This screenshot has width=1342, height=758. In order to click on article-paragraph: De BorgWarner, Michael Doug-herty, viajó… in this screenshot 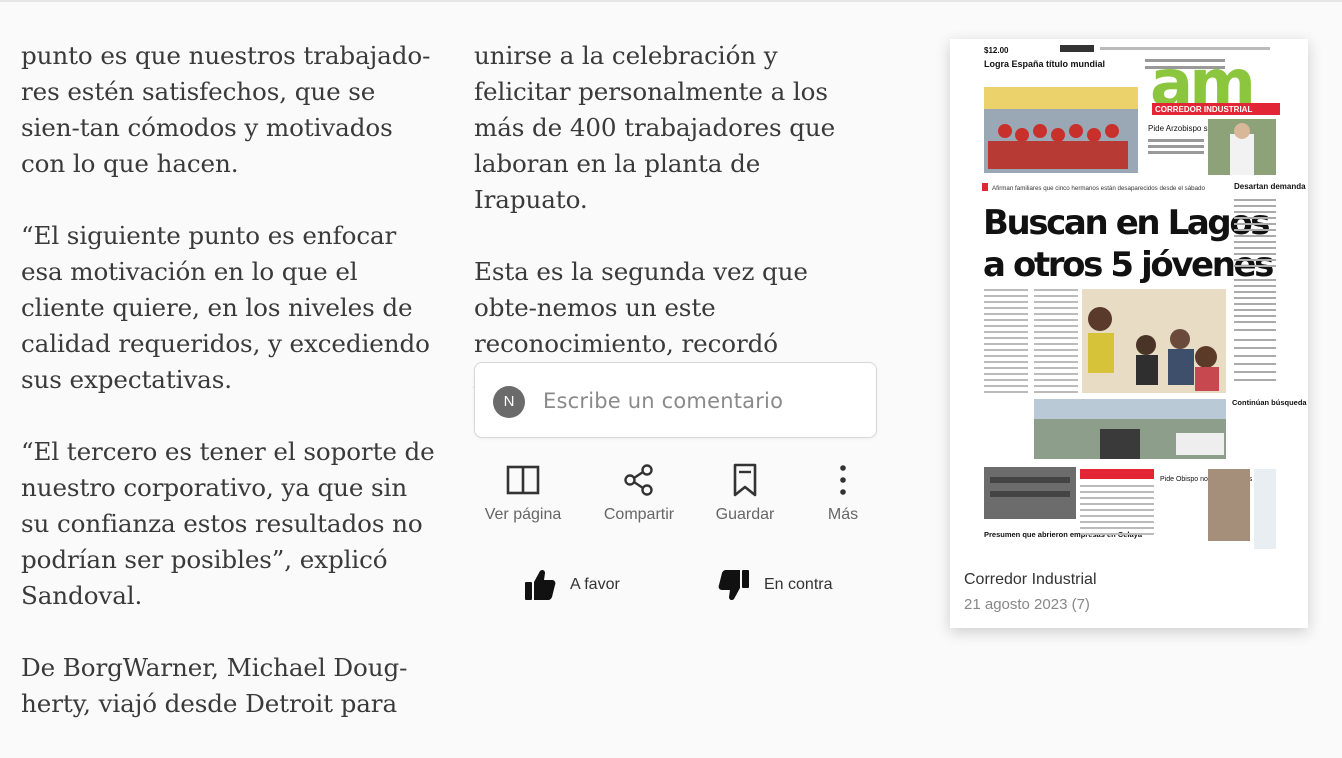, I will do `click(214, 685)`.